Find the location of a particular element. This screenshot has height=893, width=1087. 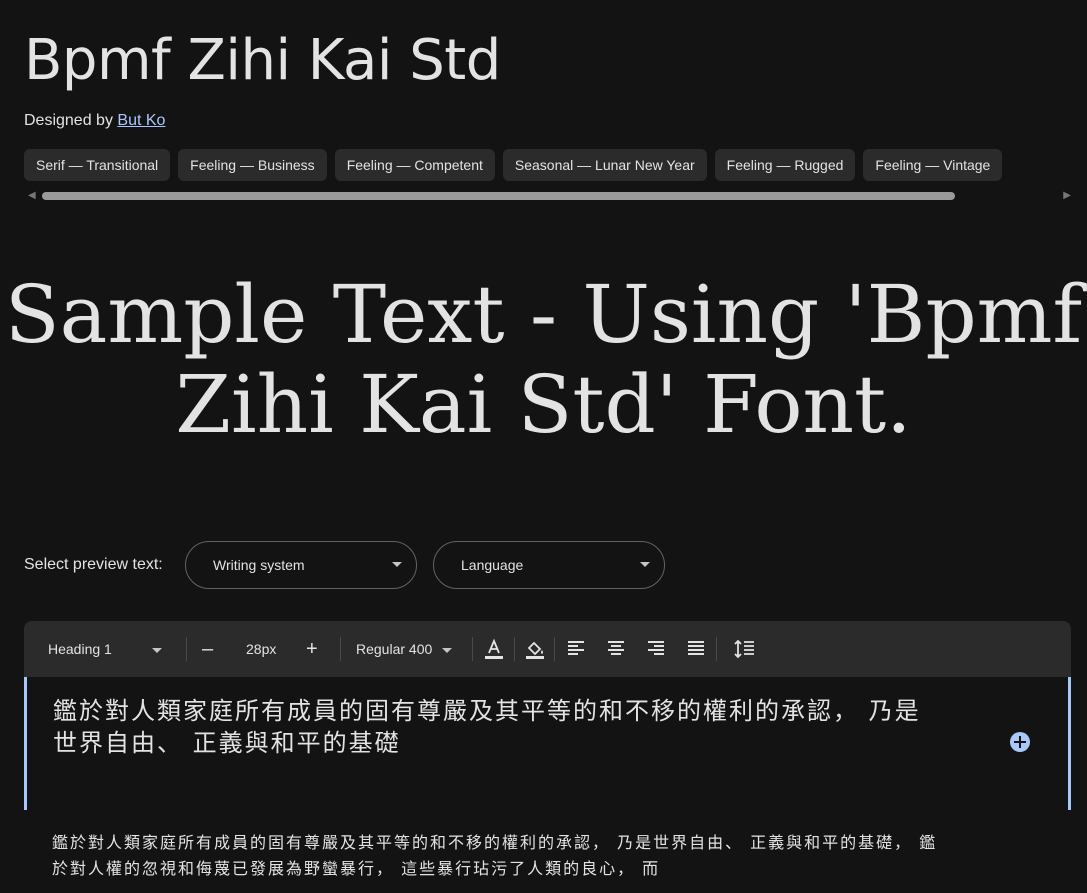

writing-system-value: Writing system is located at coordinates (259, 565).